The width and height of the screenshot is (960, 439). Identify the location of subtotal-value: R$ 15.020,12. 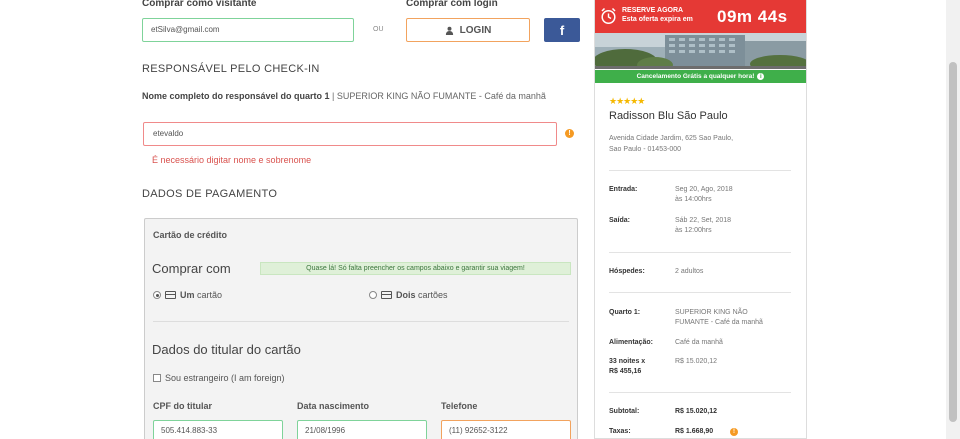
(696, 411).